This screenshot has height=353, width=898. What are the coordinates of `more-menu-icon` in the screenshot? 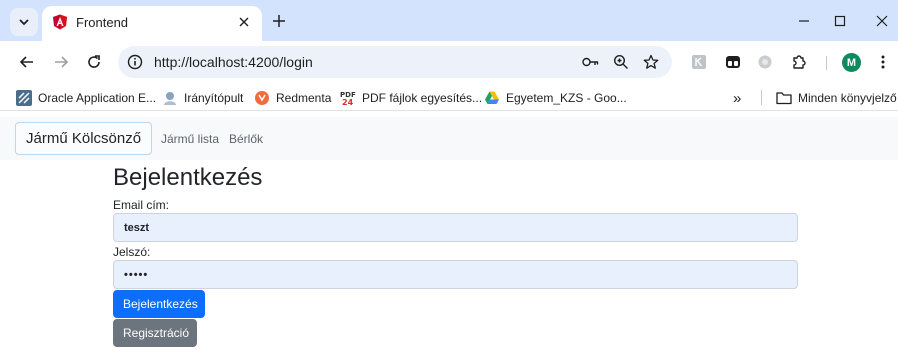 It's located at (883, 62).